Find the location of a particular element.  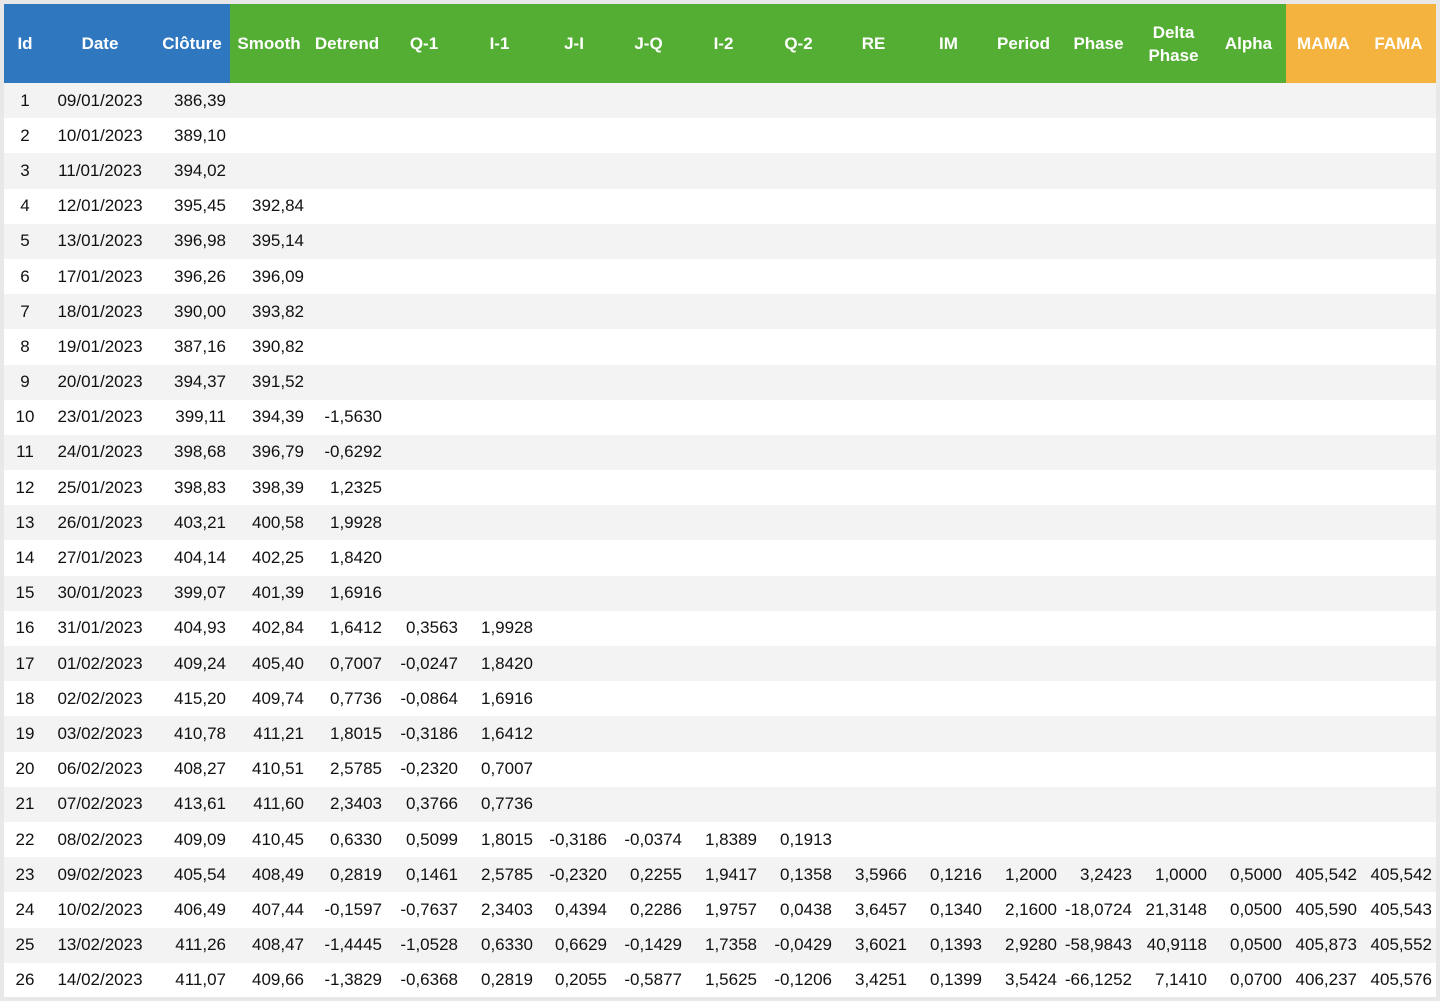

cell-id: 7 is located at coordinates (25, 312).